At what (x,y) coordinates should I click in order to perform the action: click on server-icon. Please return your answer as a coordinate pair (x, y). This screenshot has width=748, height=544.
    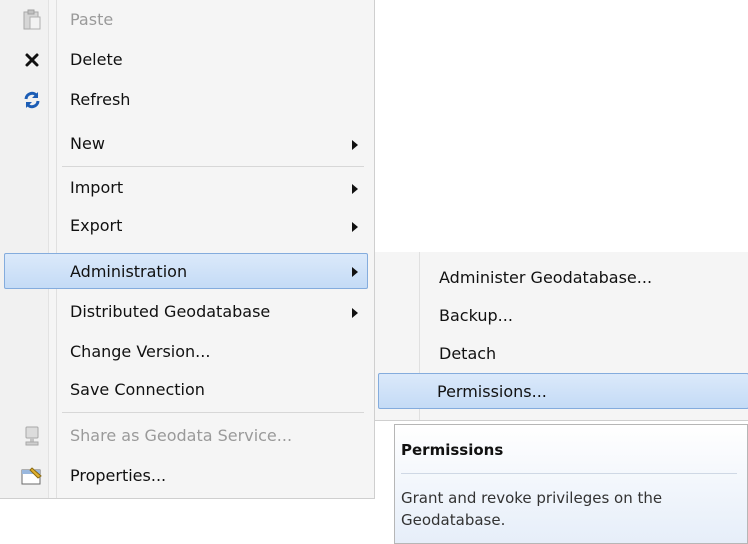
    Looking at the image, I should click on (32, 436).